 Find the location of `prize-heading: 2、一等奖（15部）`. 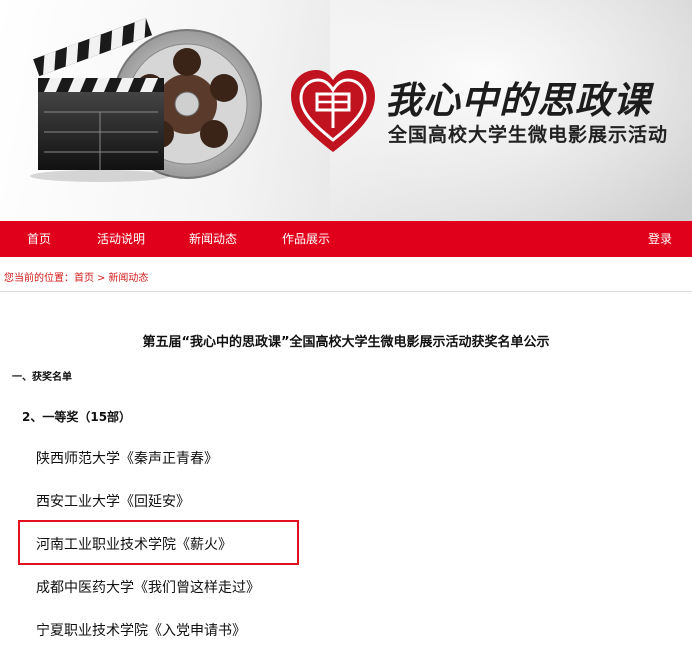

prize-heading: 2、一等奖（15部） is located at coordinates (77, 417).